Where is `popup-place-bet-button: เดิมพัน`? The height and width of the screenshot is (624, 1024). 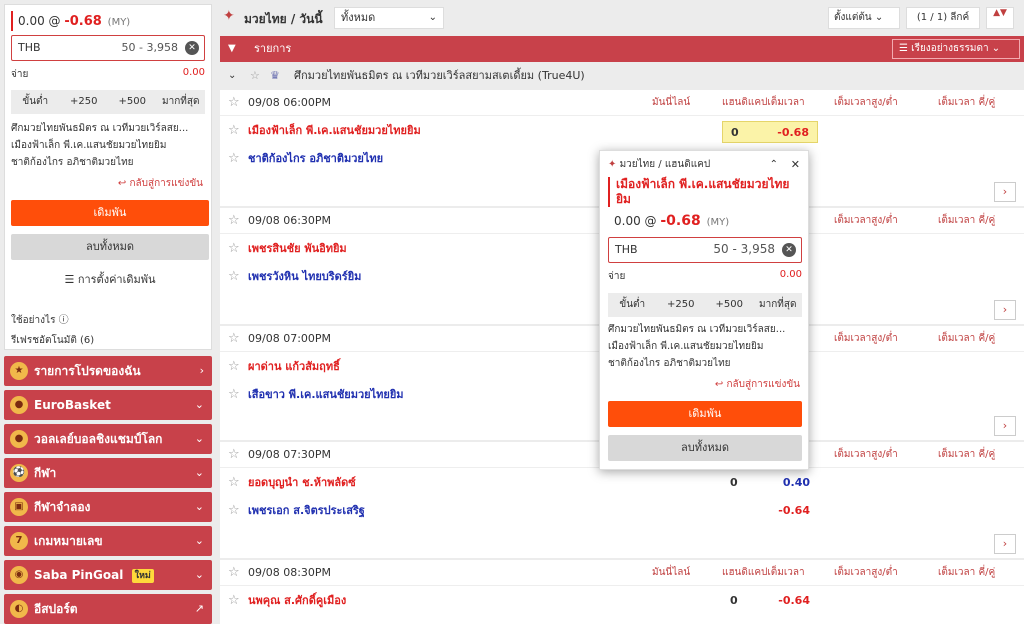
popup-place-bet-button: เดิมพัน is located at coordinates (705, 414).